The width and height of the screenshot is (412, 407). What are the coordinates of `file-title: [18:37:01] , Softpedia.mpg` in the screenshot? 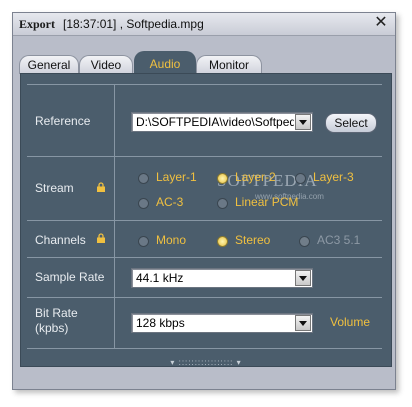 It's located at (133, 24).